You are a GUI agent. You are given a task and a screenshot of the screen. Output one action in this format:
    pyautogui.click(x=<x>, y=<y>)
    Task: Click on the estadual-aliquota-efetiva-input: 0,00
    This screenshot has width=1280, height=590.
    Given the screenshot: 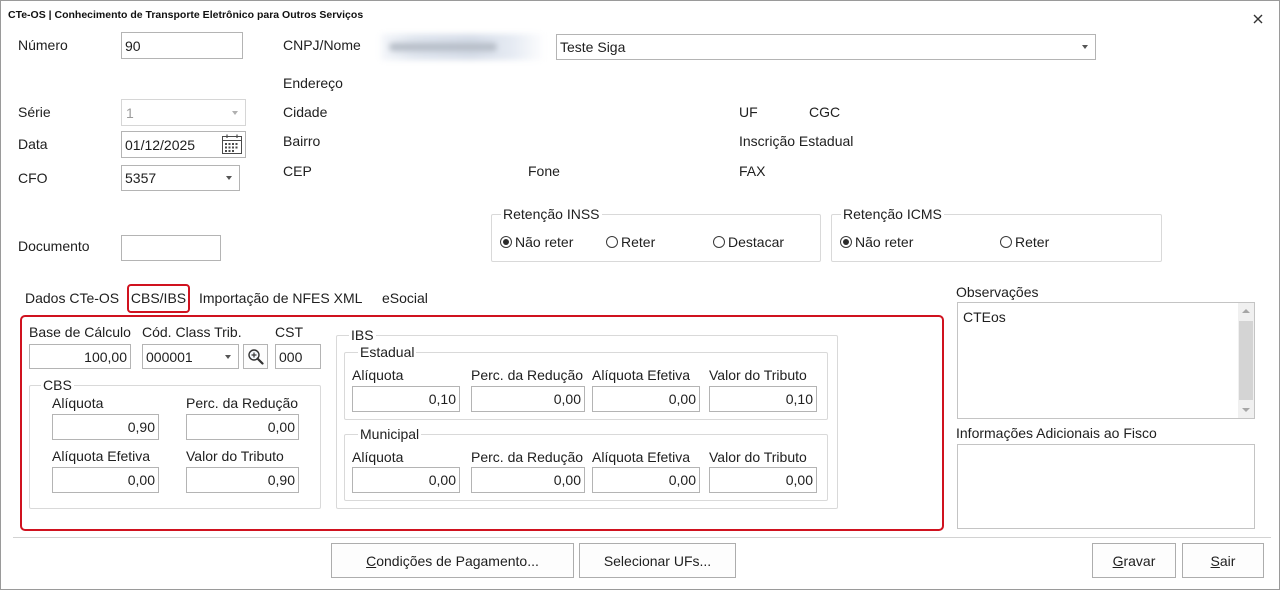 What is the action you would take?
    pyautogui.click(x=646, y=399)
    